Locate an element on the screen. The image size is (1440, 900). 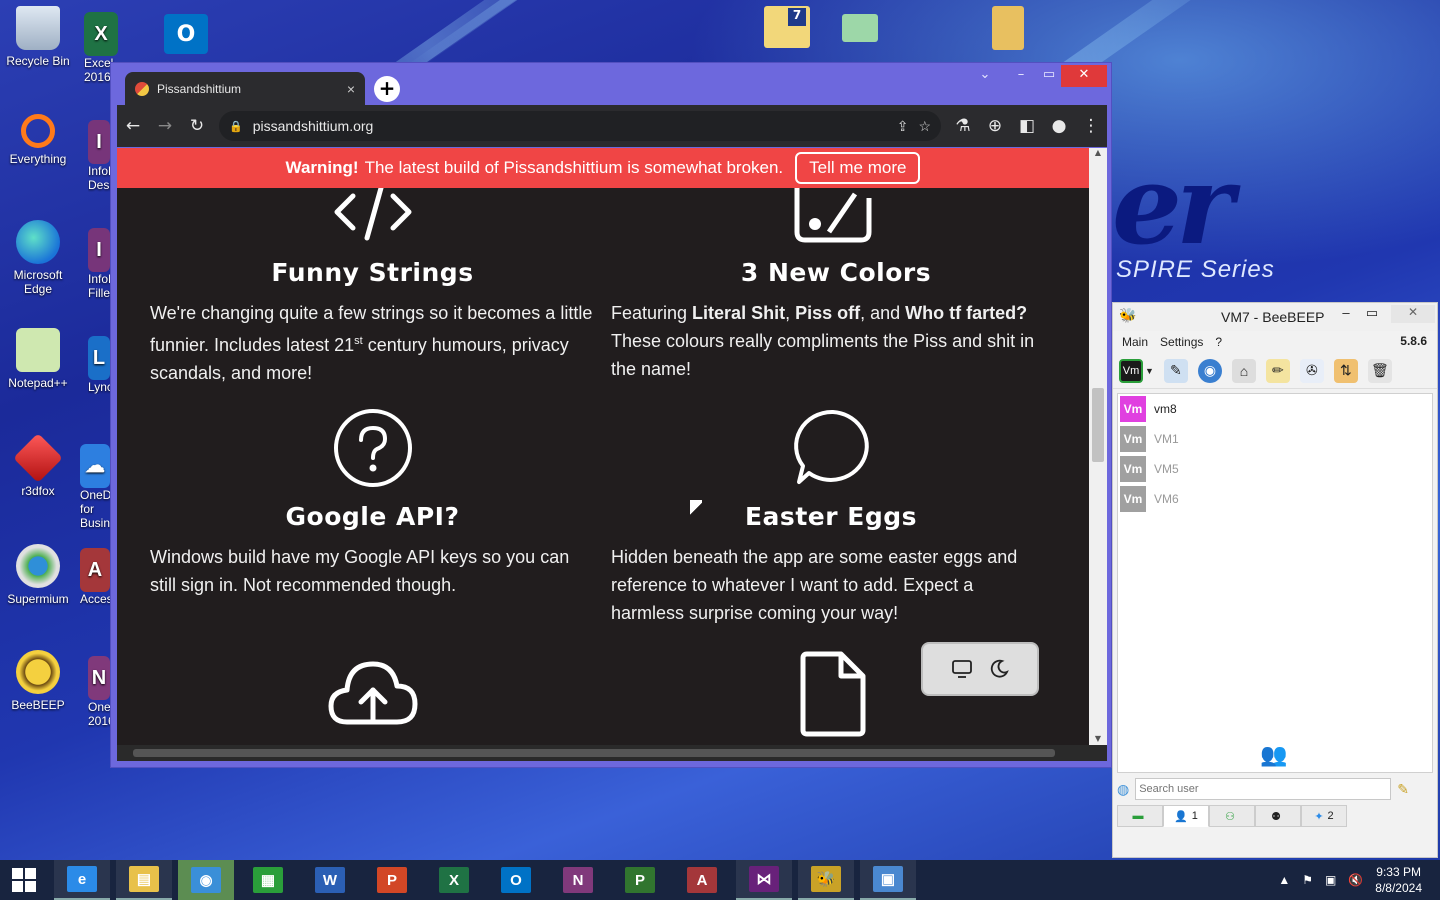
reload-icon: ↻ is located at coordinates (197, 126).